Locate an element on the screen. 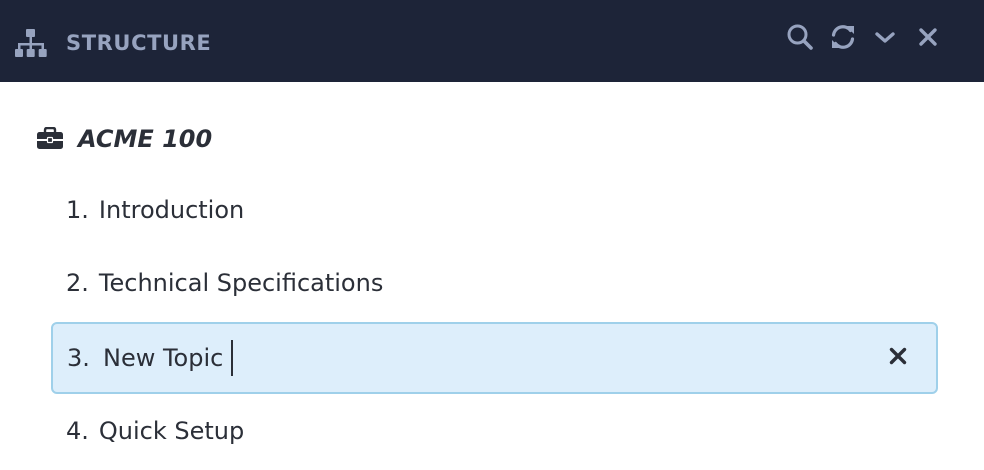 The image size is (984, 470). root-label: ACME 100 is located at coordinates (145, 139).